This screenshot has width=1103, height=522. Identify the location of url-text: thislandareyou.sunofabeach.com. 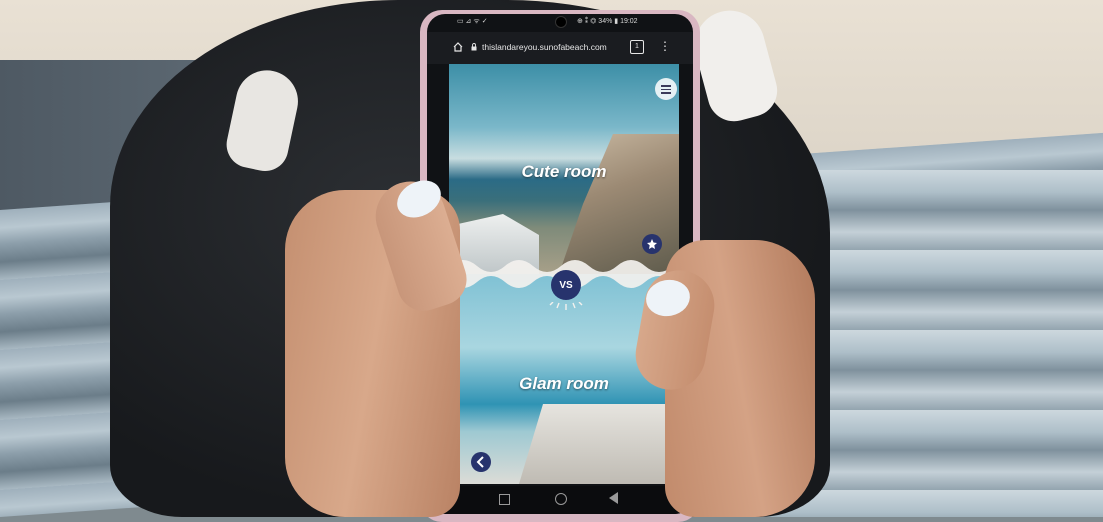
(544, 47).